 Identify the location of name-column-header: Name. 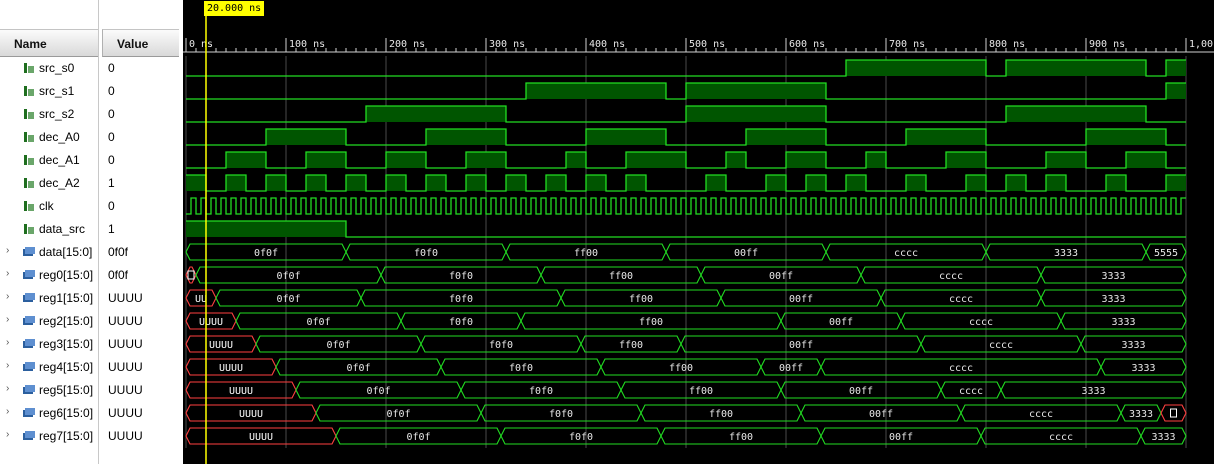
(49, 43).